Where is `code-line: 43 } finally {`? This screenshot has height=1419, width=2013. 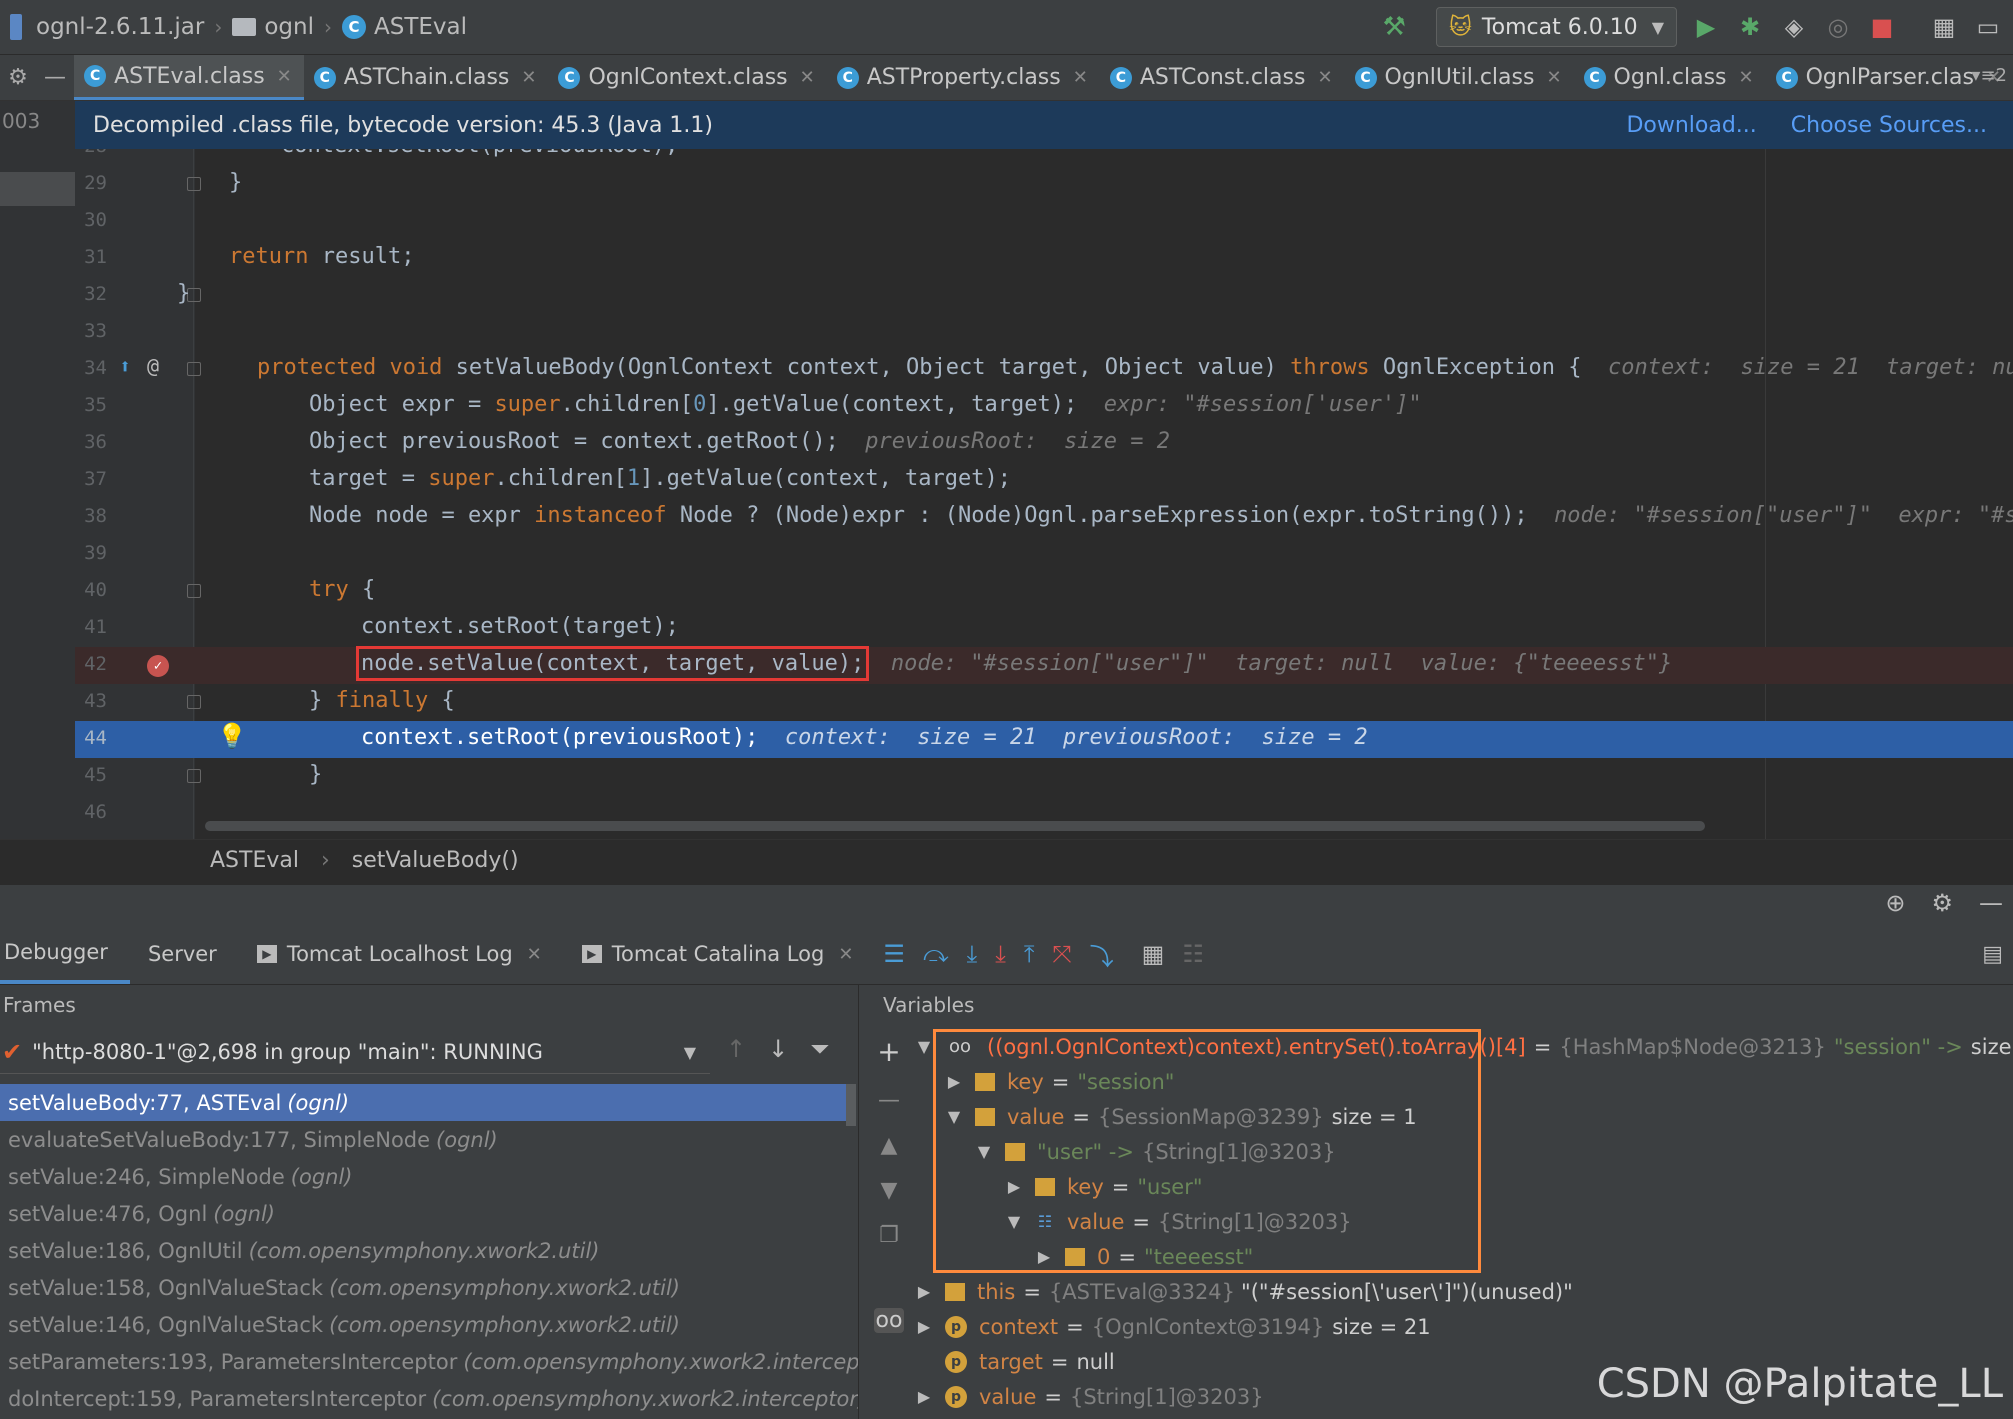
code-line: 43 } finally { is located at coordinates (1044, 702).